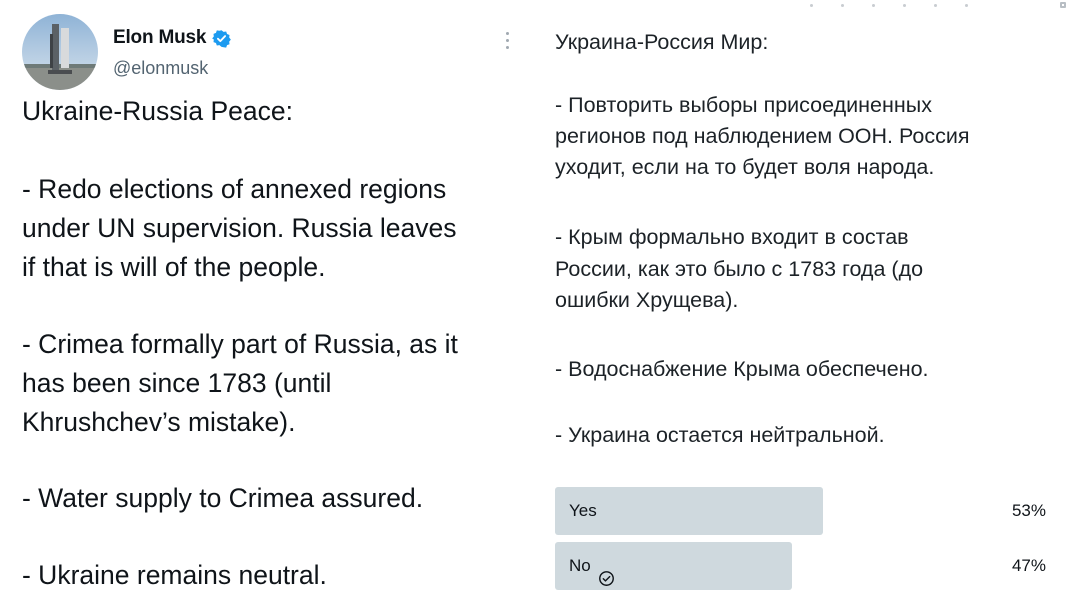  Describe the element at coordinates (239, 228) in the screenshot. I see `tweet-line: under UN supervision. Russia leaves` at that location.